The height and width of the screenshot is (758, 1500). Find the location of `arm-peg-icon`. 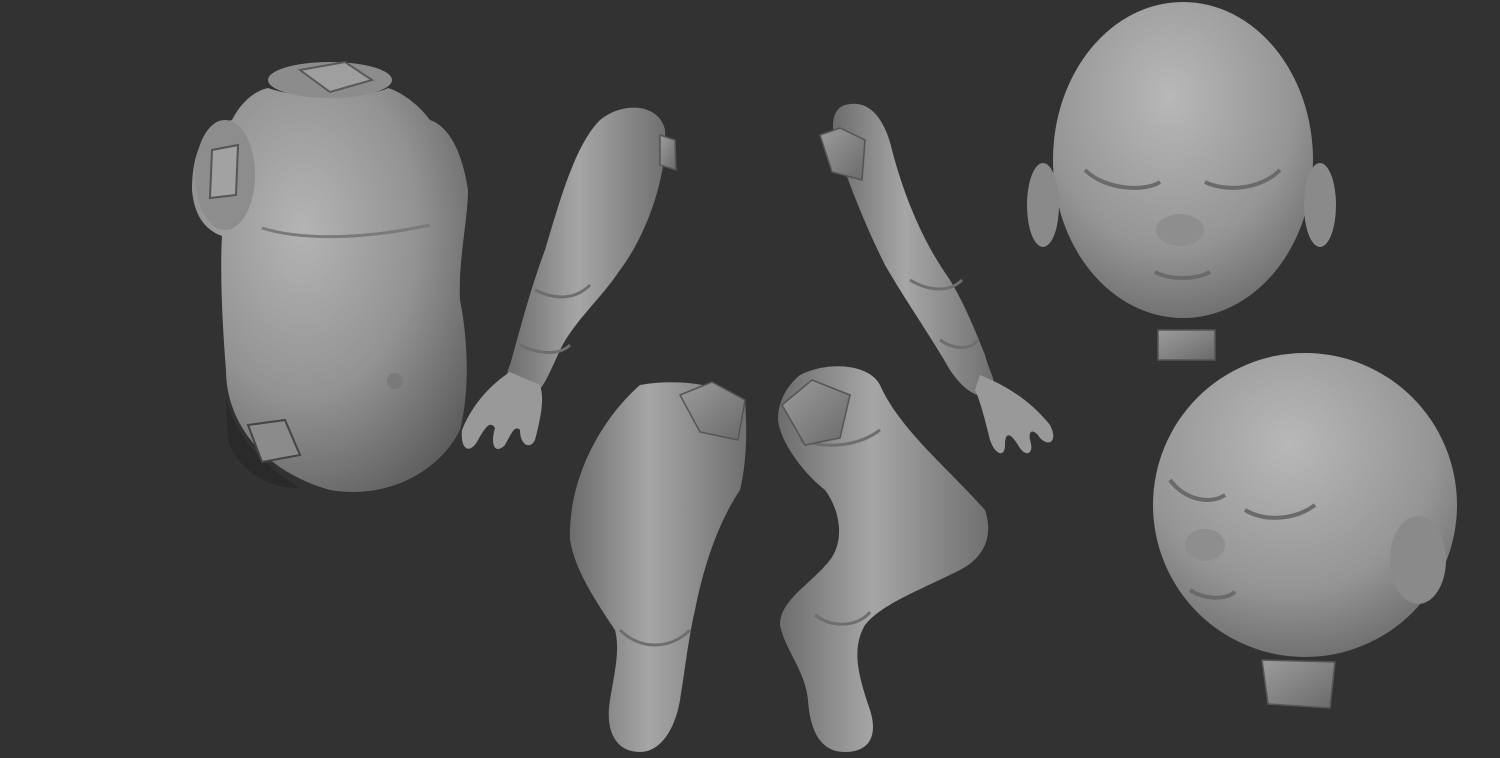

arm-peg-icon is located at coordinates (668, 152).